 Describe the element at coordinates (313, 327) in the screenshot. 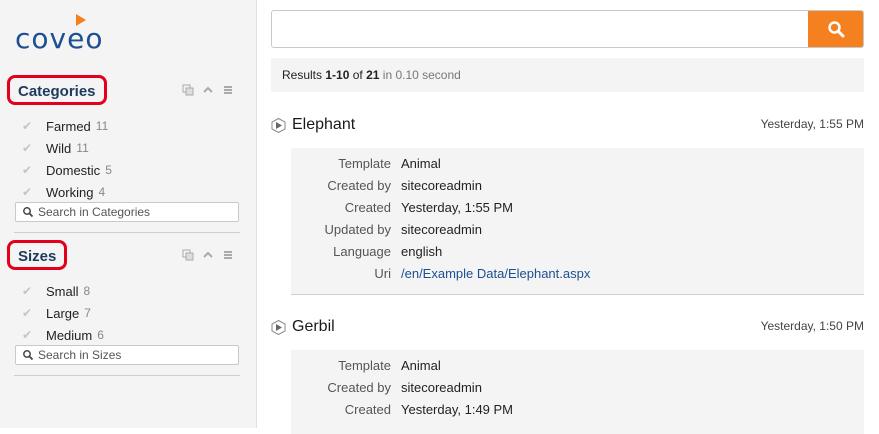

I see `result-title-link: Gerbil` at that location.